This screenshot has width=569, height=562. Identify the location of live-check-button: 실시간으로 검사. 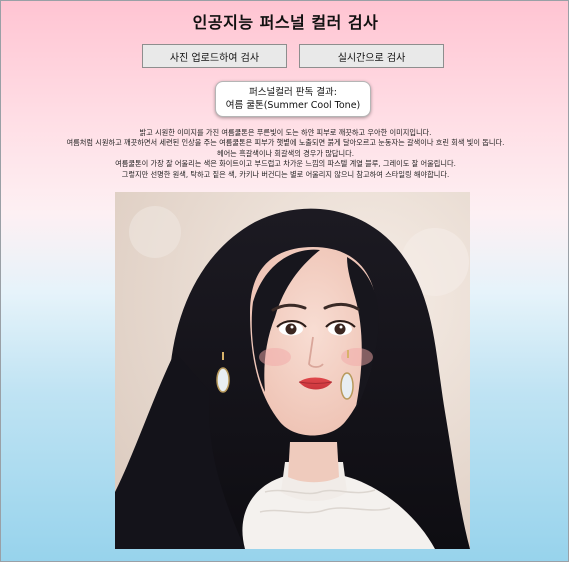
(371, 56).